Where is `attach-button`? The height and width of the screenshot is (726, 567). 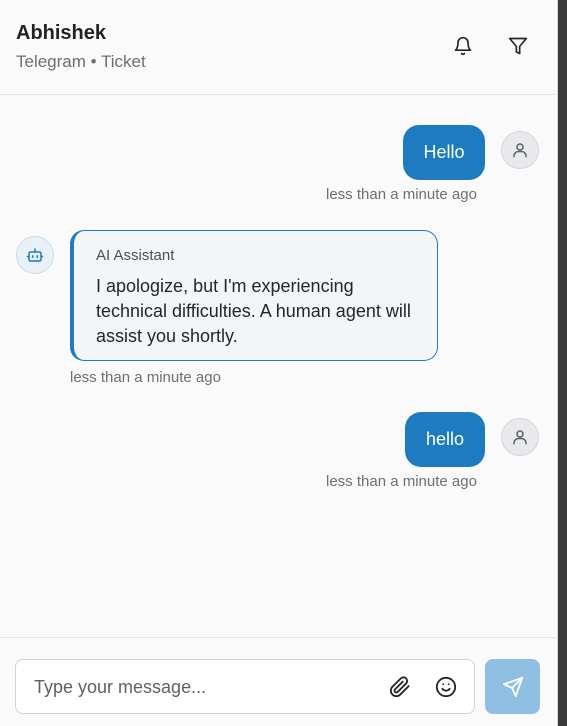 attach-button is located at coordinates (400, 687).